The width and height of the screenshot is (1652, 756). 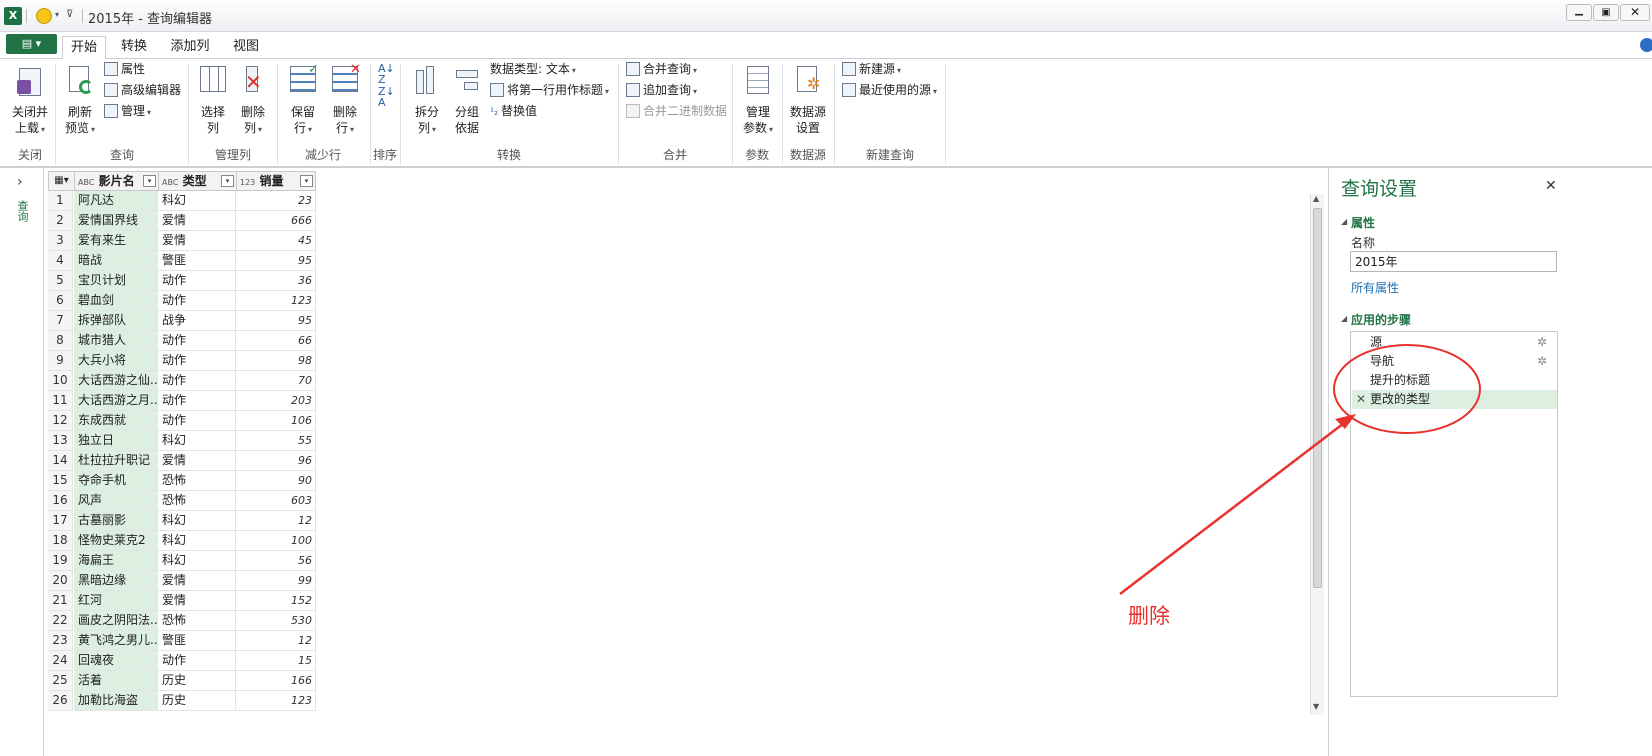 I want to click on row-number: 19, so click(x=60, y=561).